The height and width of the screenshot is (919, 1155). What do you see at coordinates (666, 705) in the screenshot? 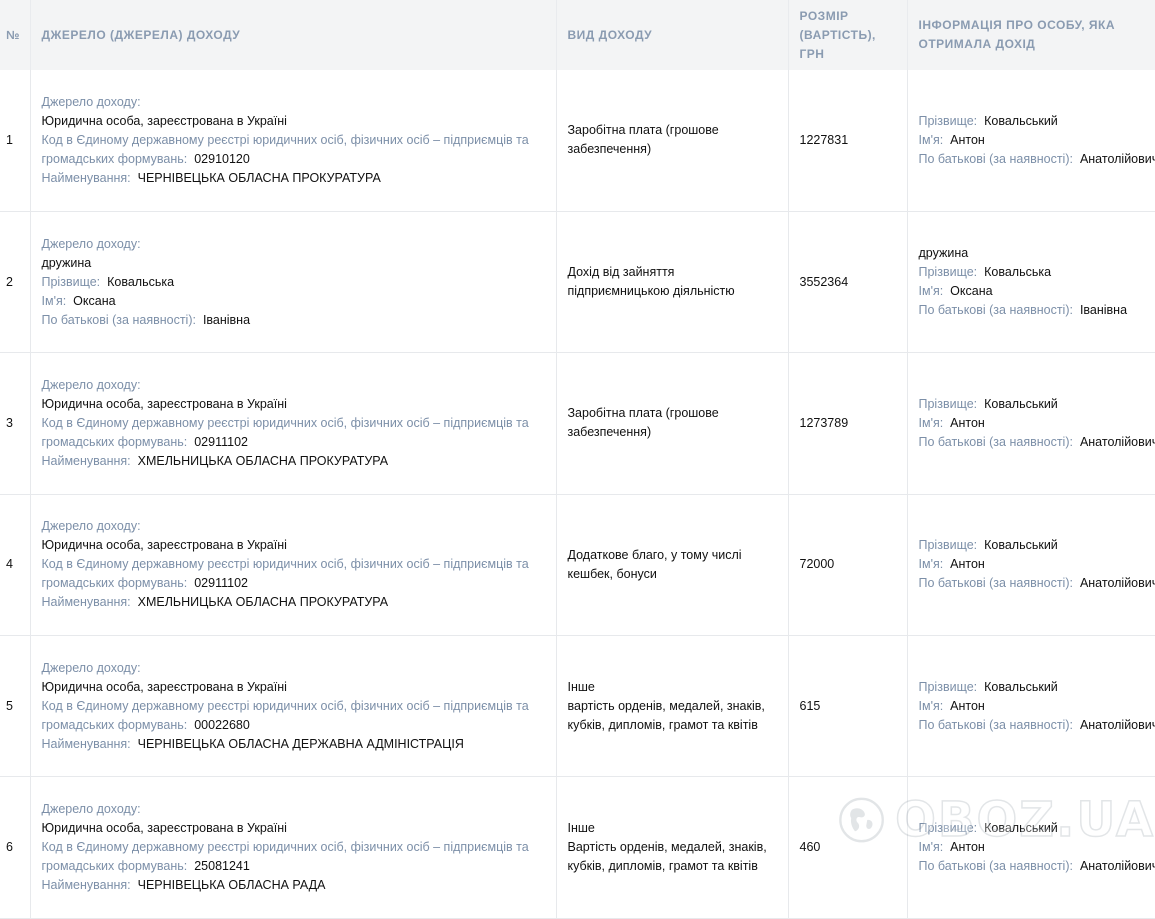
I see `income-type-line: вартість орденів, медалей, знаків,` at bounding box center [666, 705].